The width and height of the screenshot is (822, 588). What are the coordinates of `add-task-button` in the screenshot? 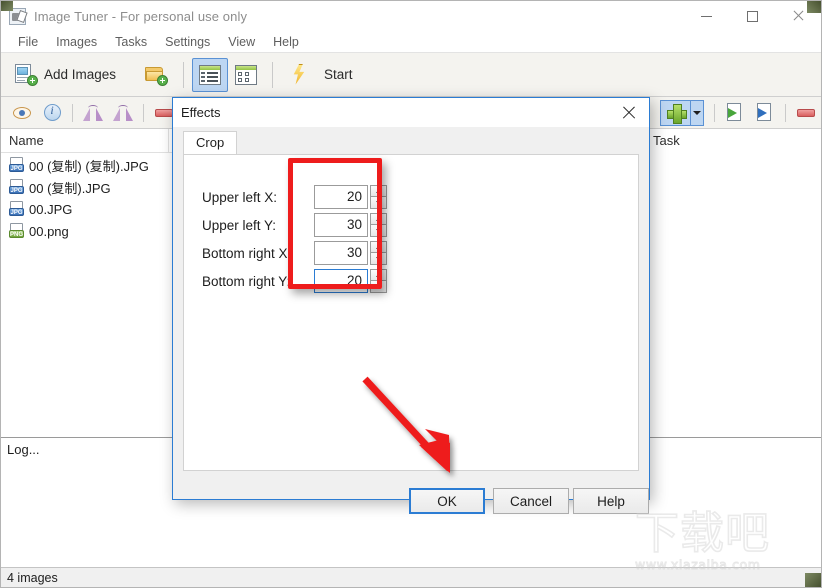 It's located at (675, 112).